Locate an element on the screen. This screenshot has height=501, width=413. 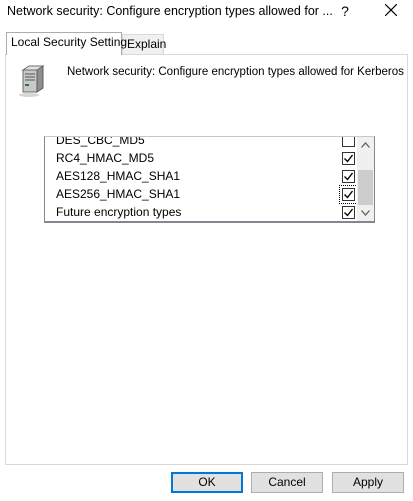
scroll-up-button is located at coordinates (365, 145).